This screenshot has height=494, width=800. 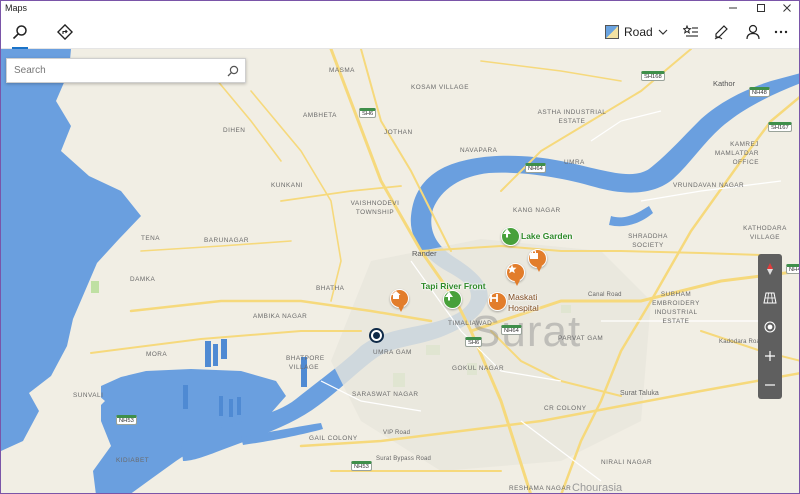 I want to click on search-input, so click(x=120, y=70).